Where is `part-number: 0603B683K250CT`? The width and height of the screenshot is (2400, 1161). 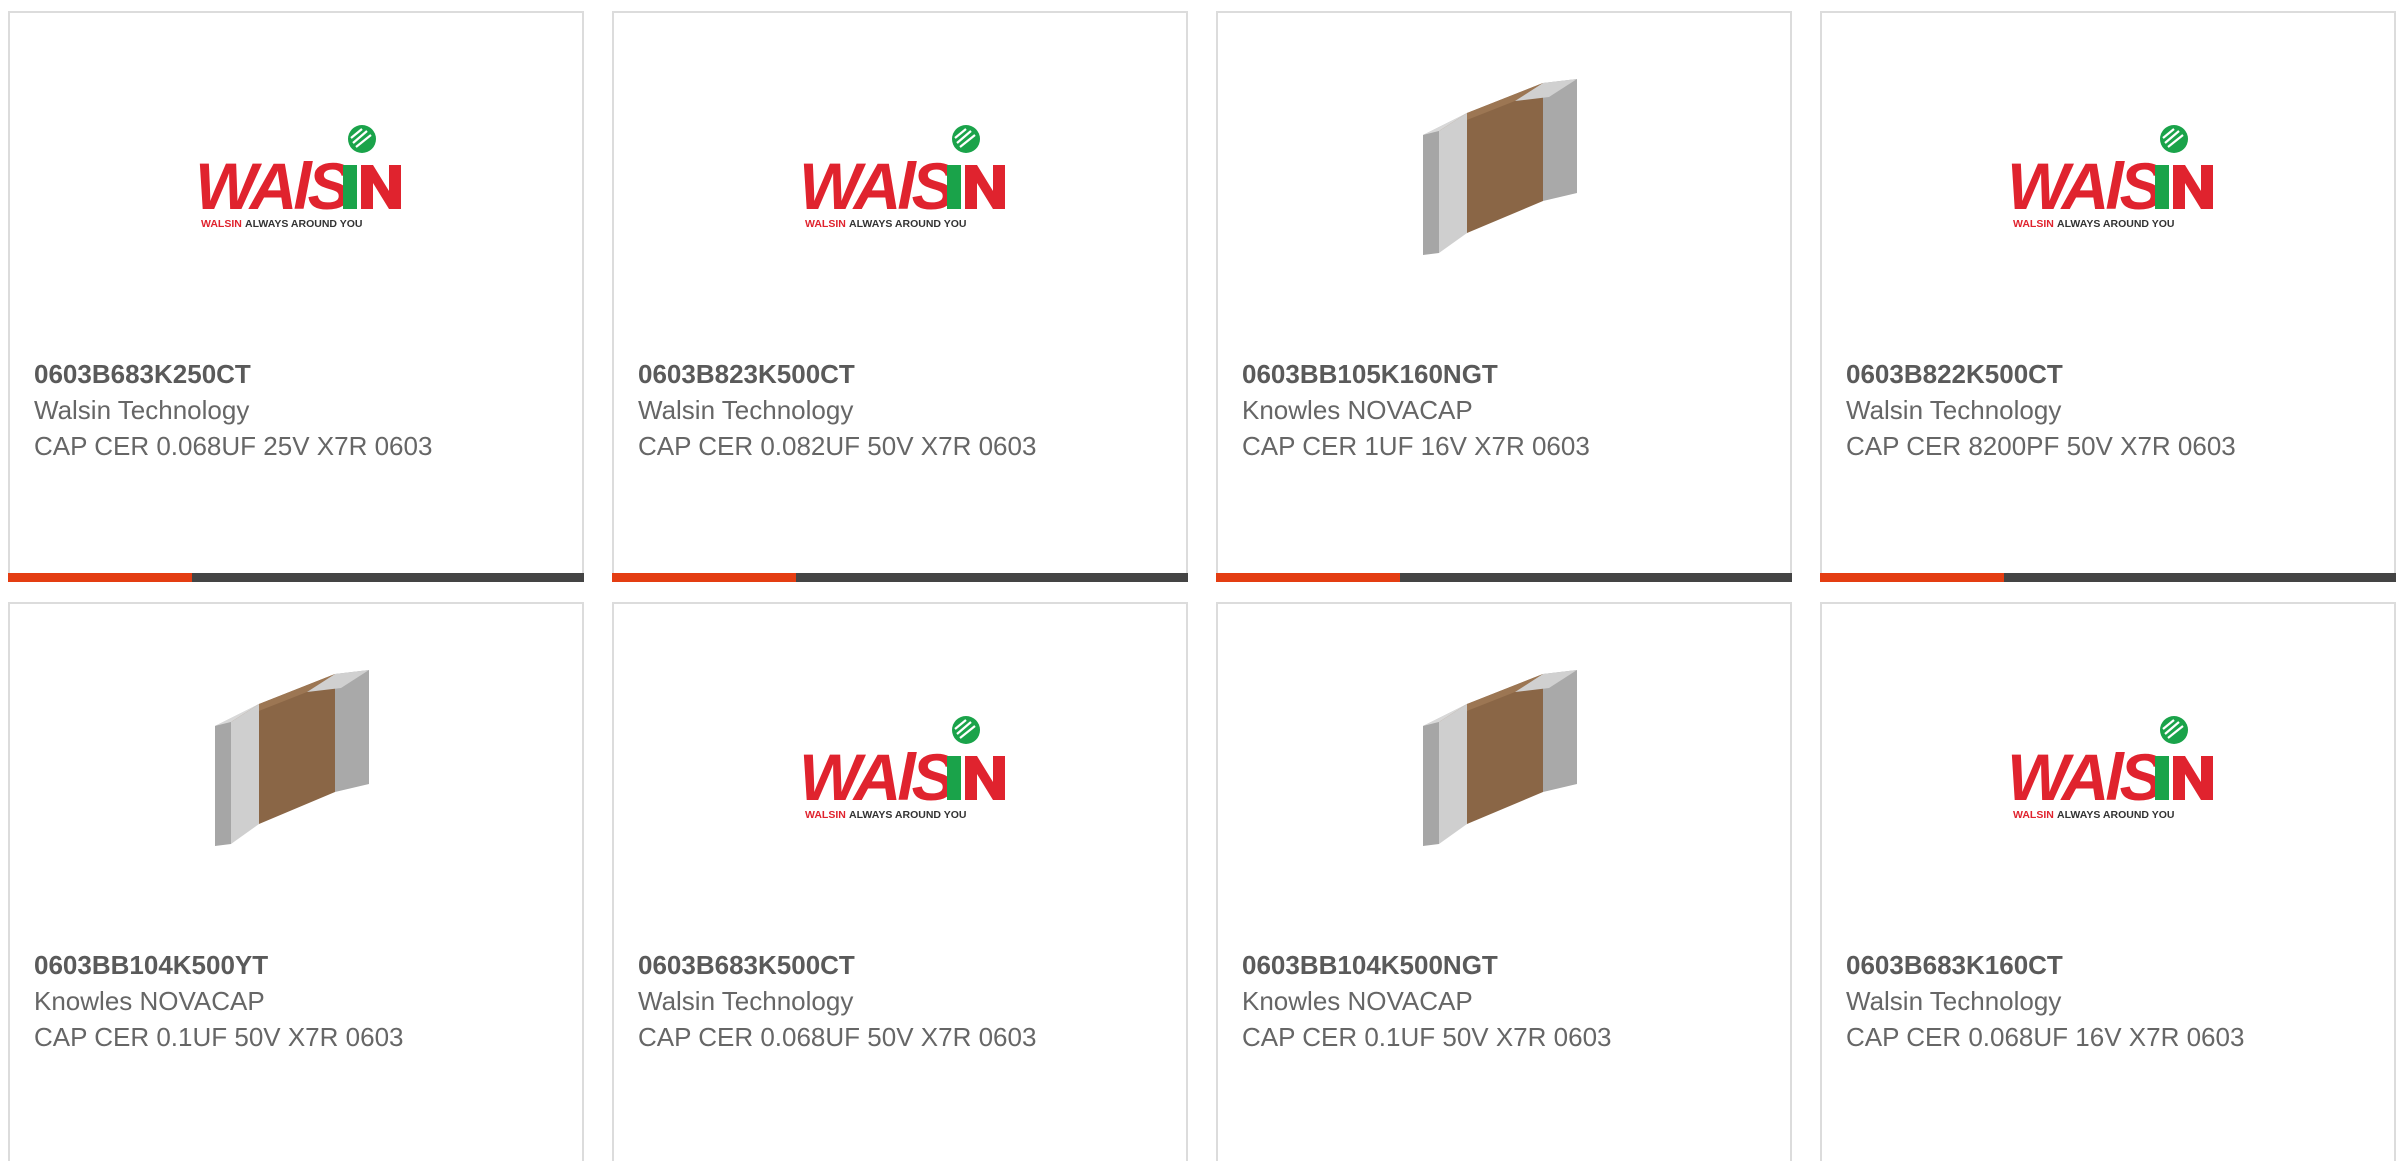 part-number: 0603B683K250CT is located at coordinates (142, 374).